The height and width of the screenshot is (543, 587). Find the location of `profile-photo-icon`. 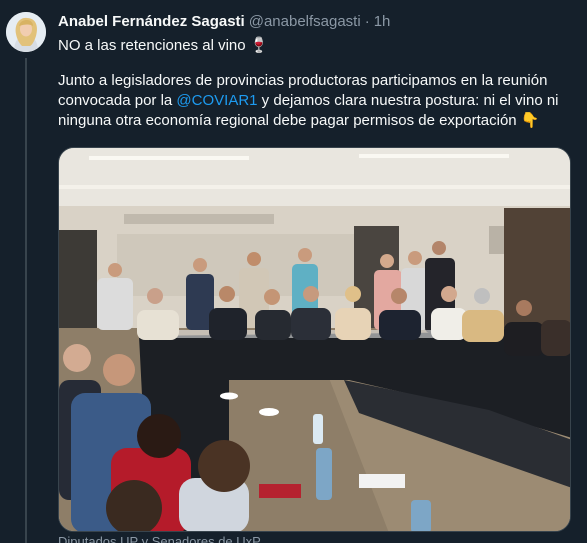

profile-photo-icon is located at coordinates (26, 32).